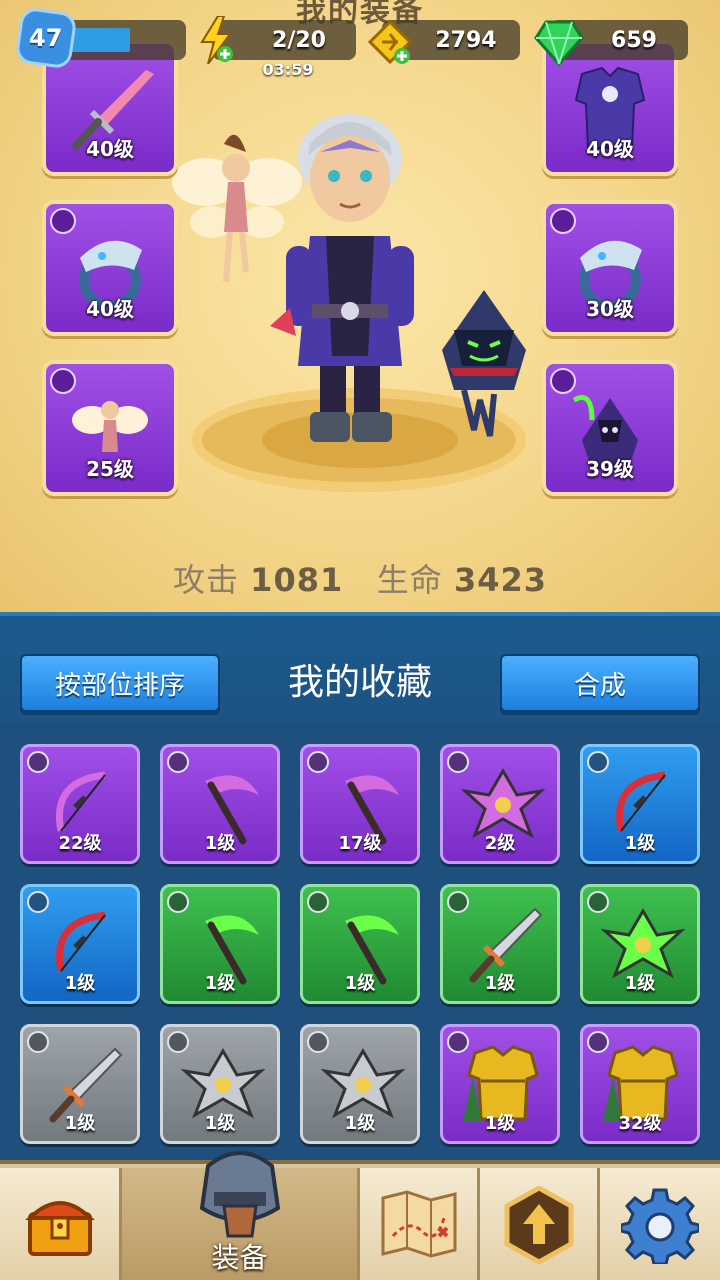 The image size is (720, 1280). What do you see at coordinates (484, 363) in the screenshot?
I see `ghost-pet` at bounding box center [484, 363].